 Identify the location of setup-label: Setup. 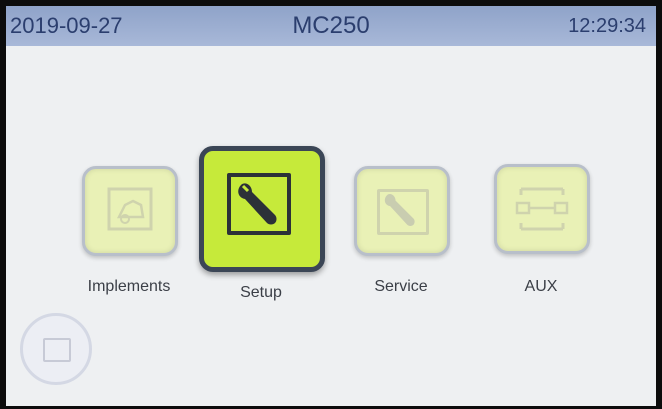
(261, 292).